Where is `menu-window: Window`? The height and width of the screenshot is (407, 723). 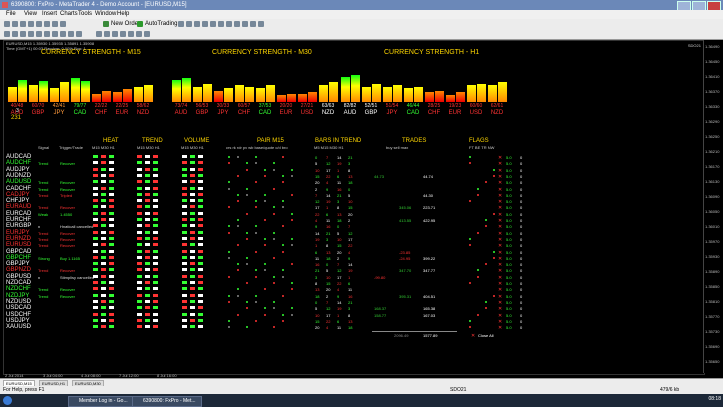 menu-window: Window is located at coordinates (105, 14).